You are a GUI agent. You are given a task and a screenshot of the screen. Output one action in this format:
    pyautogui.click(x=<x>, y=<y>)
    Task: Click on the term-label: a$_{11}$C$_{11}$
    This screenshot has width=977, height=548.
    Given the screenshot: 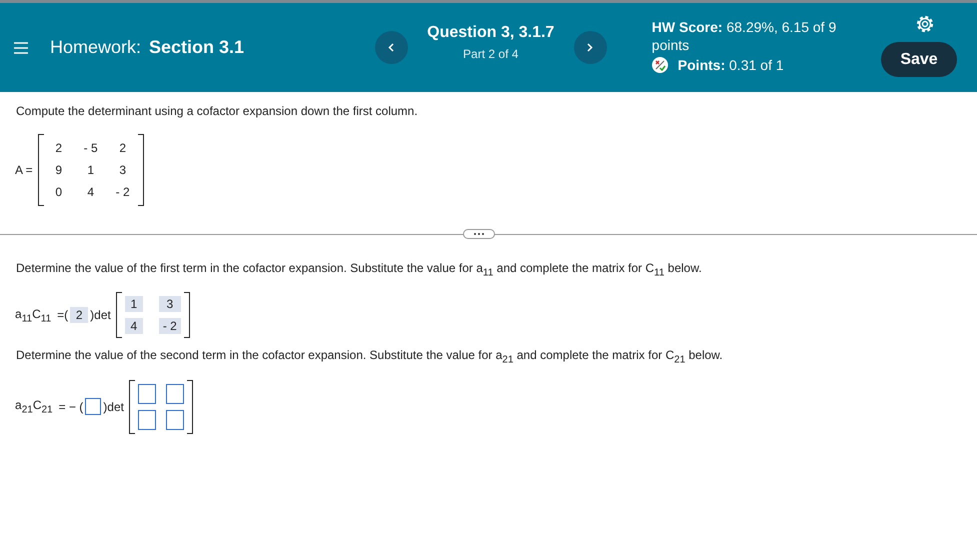 What is the action you would take?
    pyautogui.click(x=33, y=315)
    